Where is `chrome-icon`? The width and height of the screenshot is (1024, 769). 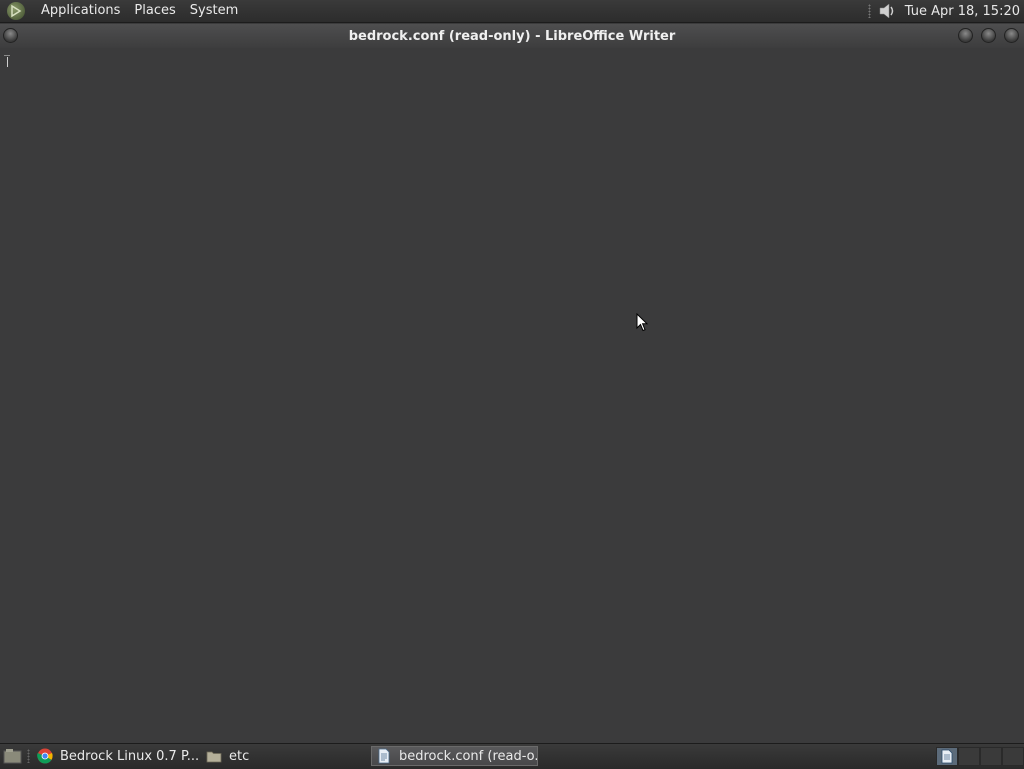
chrome-icon is located at coordinates (45, 756).